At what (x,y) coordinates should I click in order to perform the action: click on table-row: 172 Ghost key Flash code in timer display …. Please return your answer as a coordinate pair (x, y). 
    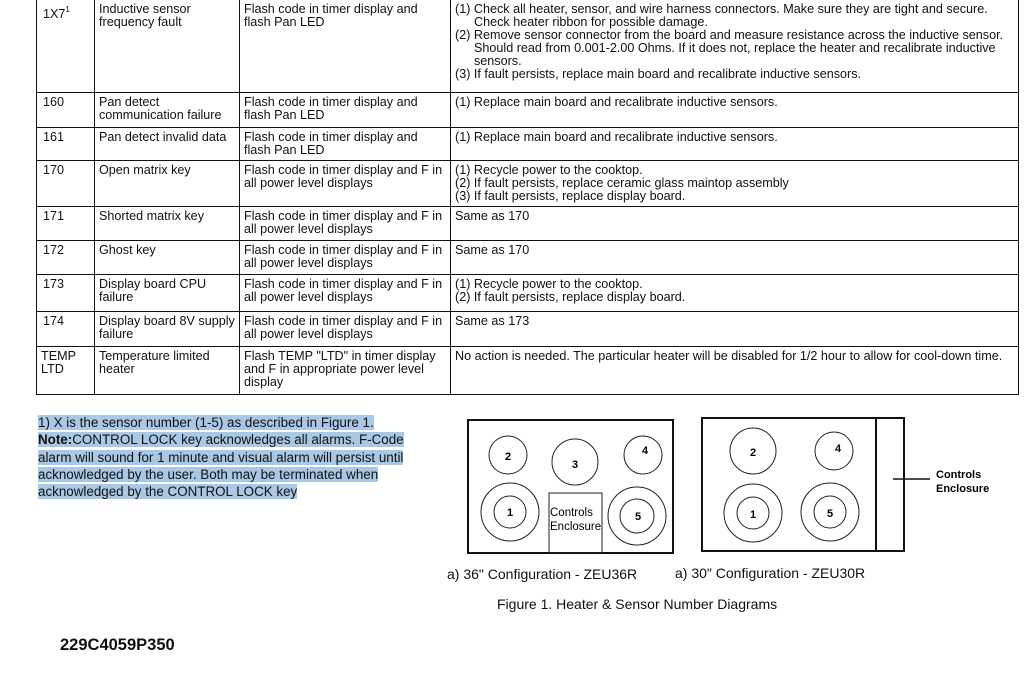
    Looking at the image, I should click on (527, 257).